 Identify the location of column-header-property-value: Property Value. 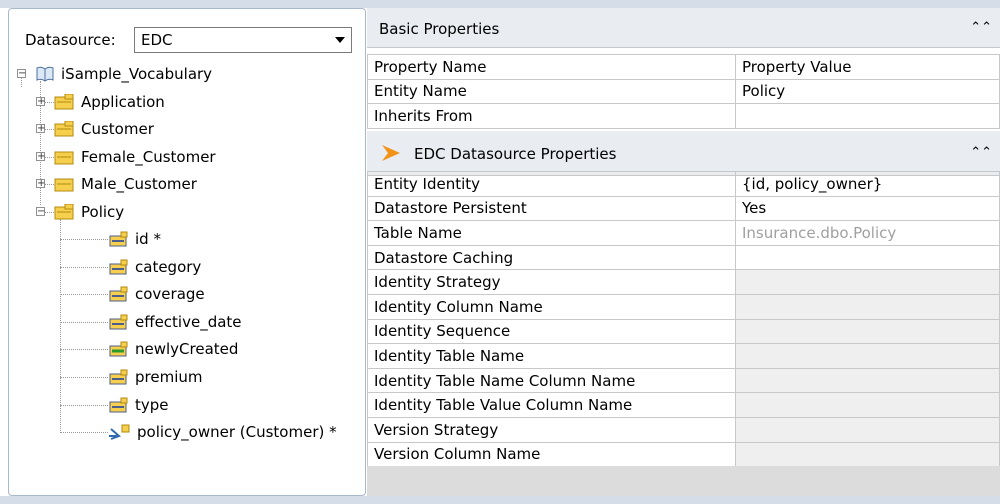
(867, 67).